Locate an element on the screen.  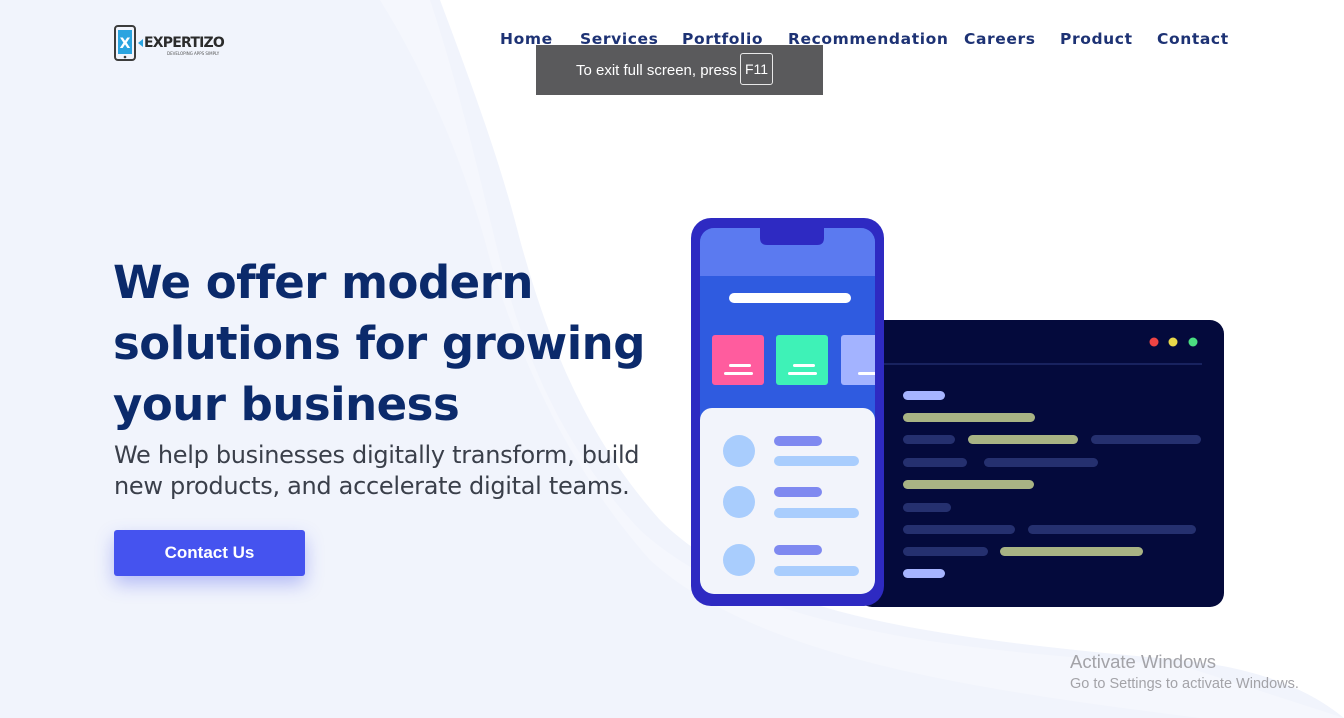
f11-key-badge: F11 is located at coordinates (756, 69).